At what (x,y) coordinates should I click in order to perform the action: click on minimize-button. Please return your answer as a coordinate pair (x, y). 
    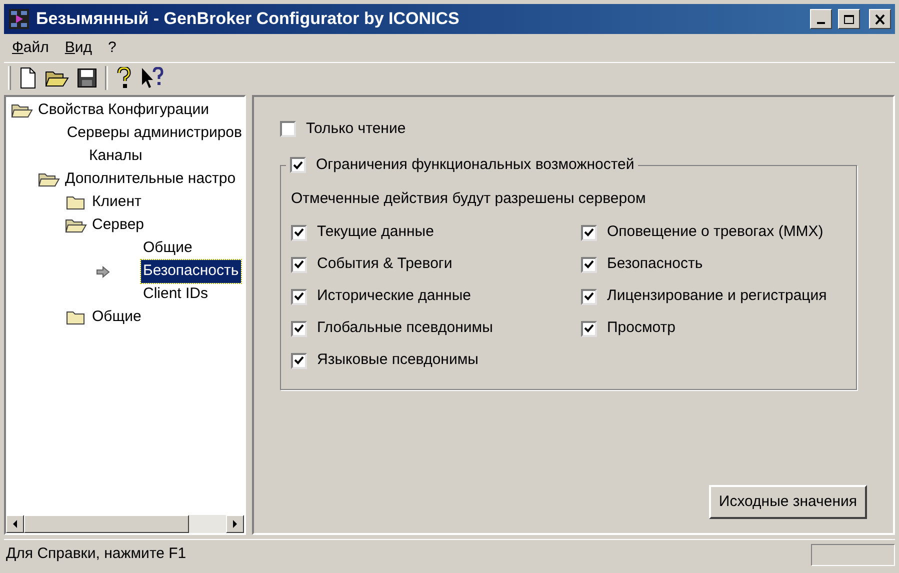
    Looking at the image, I should click on (821, 19).